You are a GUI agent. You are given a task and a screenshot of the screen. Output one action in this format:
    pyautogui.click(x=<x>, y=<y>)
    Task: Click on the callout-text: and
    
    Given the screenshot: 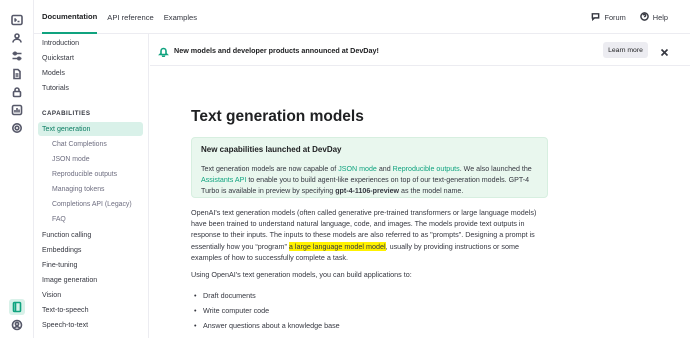 What is the action you would take?
    pyautogui.click(x=384, y=169)
    